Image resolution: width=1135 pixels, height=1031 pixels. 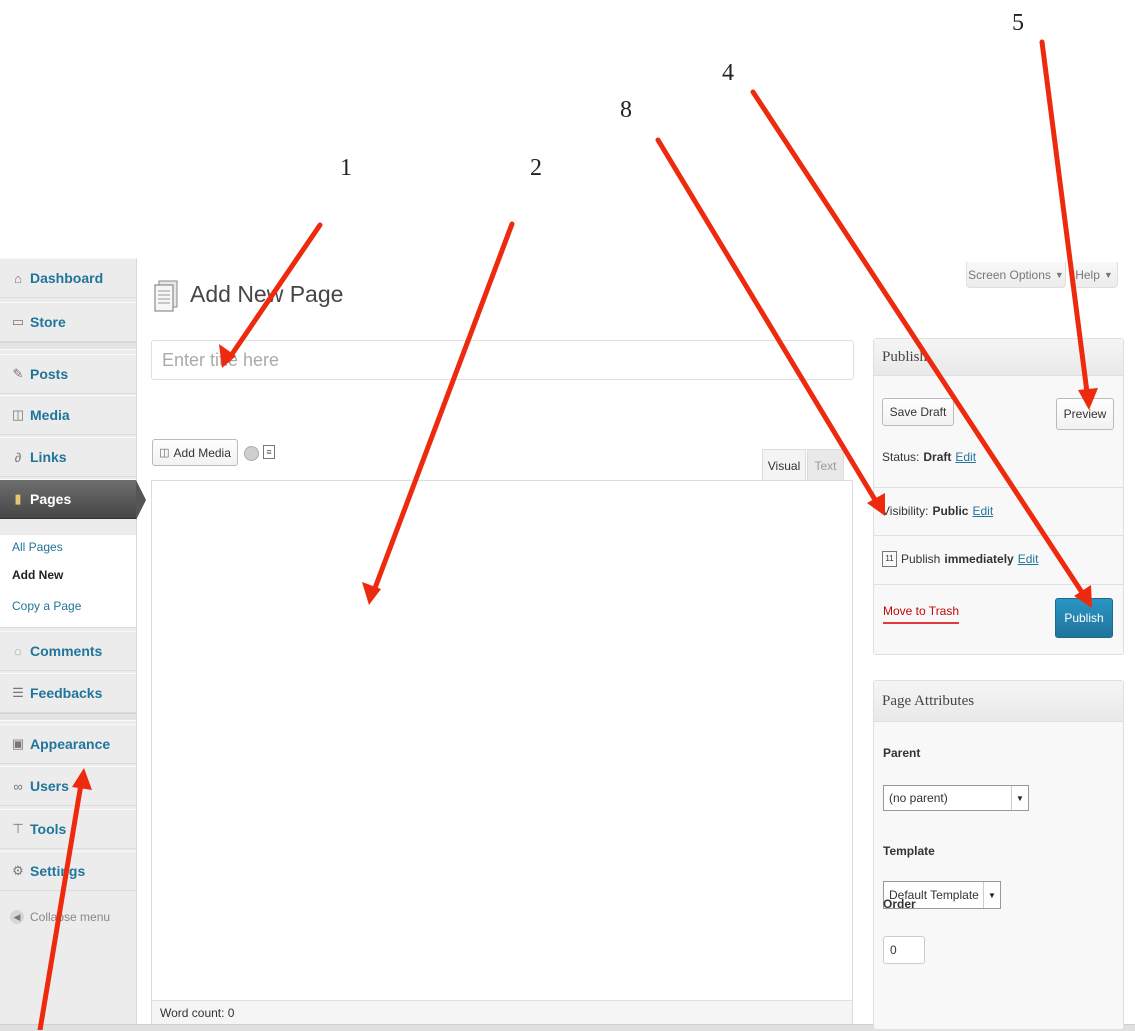 I want to click on annotation-number-1: 1, so click(x=346, y=168).